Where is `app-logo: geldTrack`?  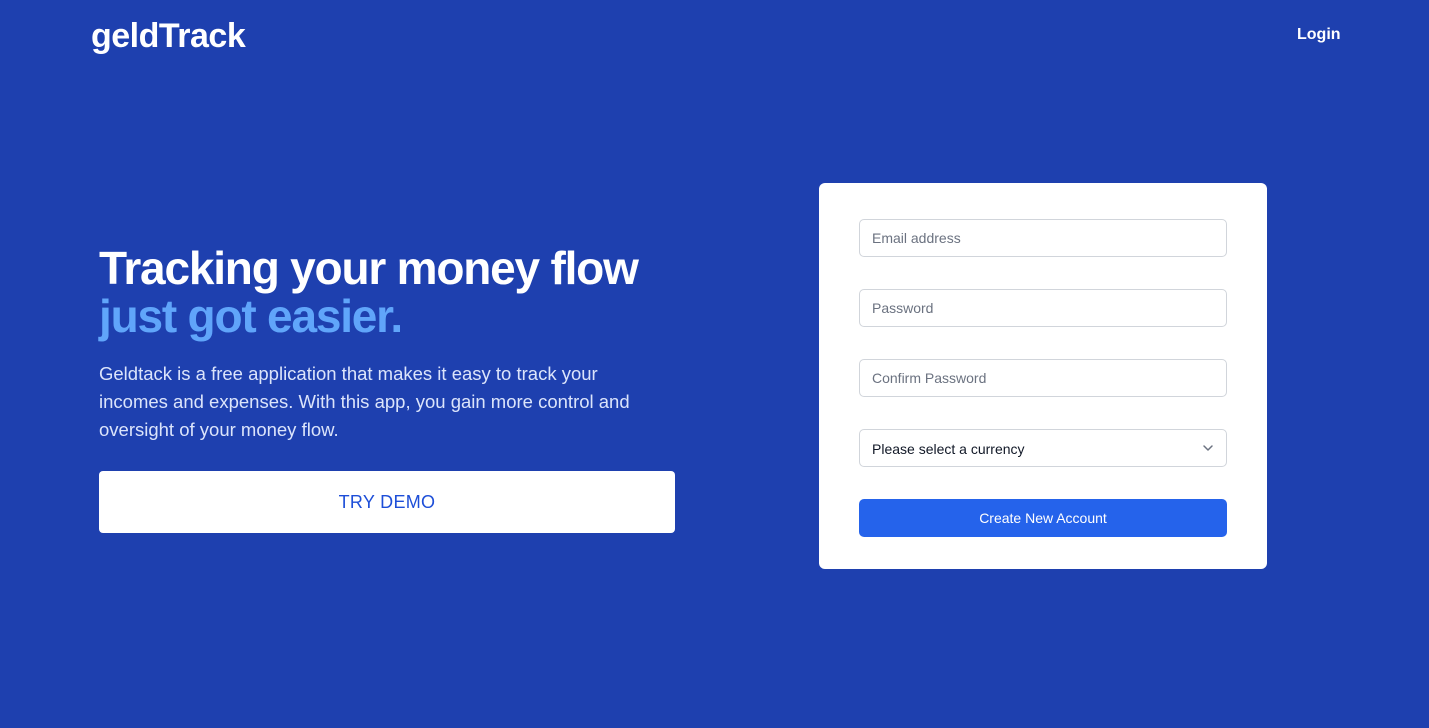
app-logo: geldTrack is located at coordinates (168, 36).